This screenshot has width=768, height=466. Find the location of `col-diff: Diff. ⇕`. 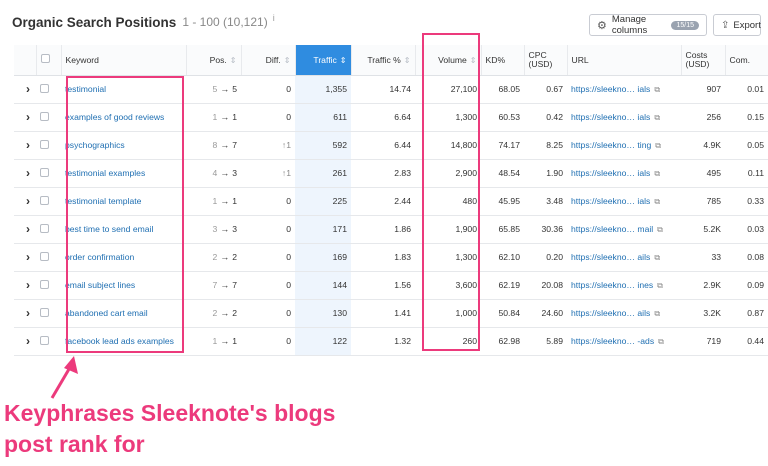

col-diff: Diff. ⇕ is located at coordinates (268, 60).